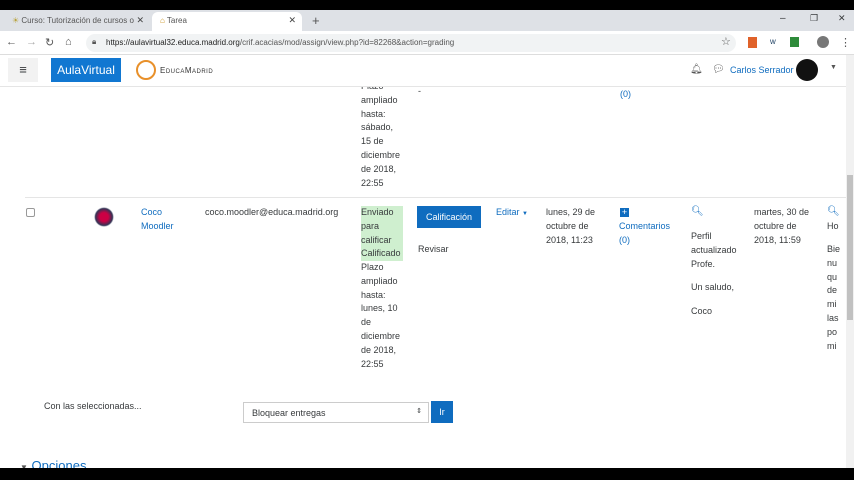 Image resolution: width=854 pixels, height=480 pixels. I want to click on comments-count: (0), so click(624, 239).